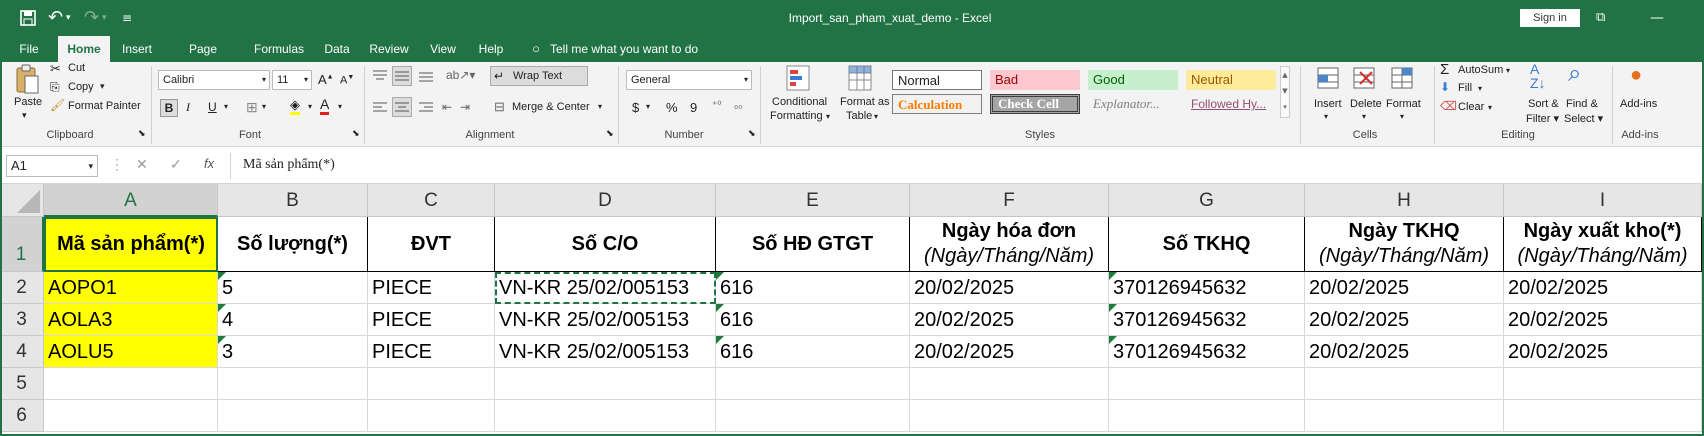 This screenshot has height=436, width=1704. I want to click on cell-h4: 20/02/2025, so click(1404, 352).